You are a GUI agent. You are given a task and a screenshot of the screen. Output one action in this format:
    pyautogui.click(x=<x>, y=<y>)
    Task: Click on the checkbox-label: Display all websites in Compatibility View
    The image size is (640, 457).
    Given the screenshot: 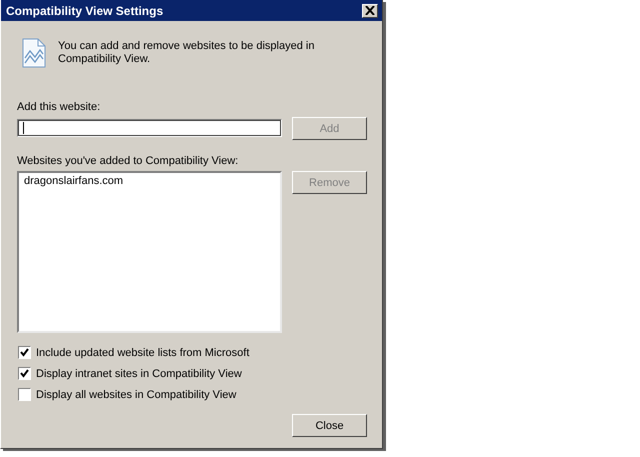 What is the action you would take?
    pyautogui.click(x=136, y=394)
    